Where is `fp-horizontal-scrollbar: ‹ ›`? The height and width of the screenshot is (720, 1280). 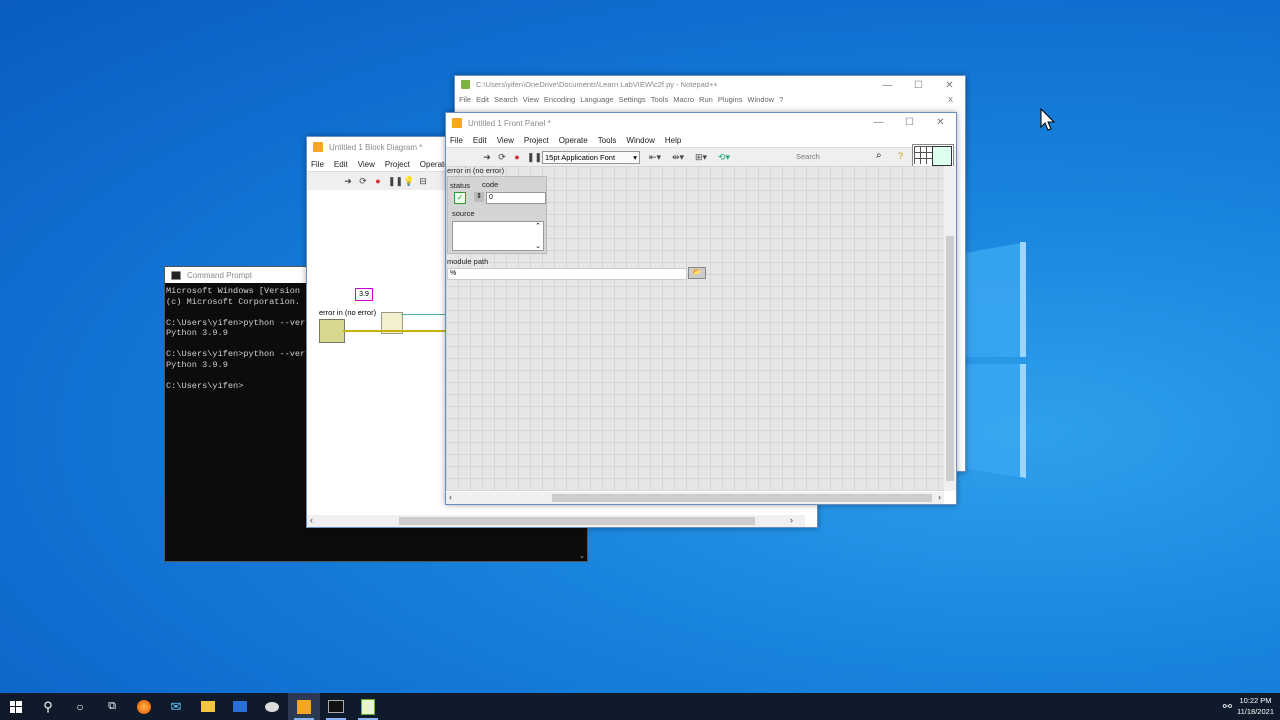 fp-horizontal-scrollbar: ‹ › is located at coordinates (695, 498).